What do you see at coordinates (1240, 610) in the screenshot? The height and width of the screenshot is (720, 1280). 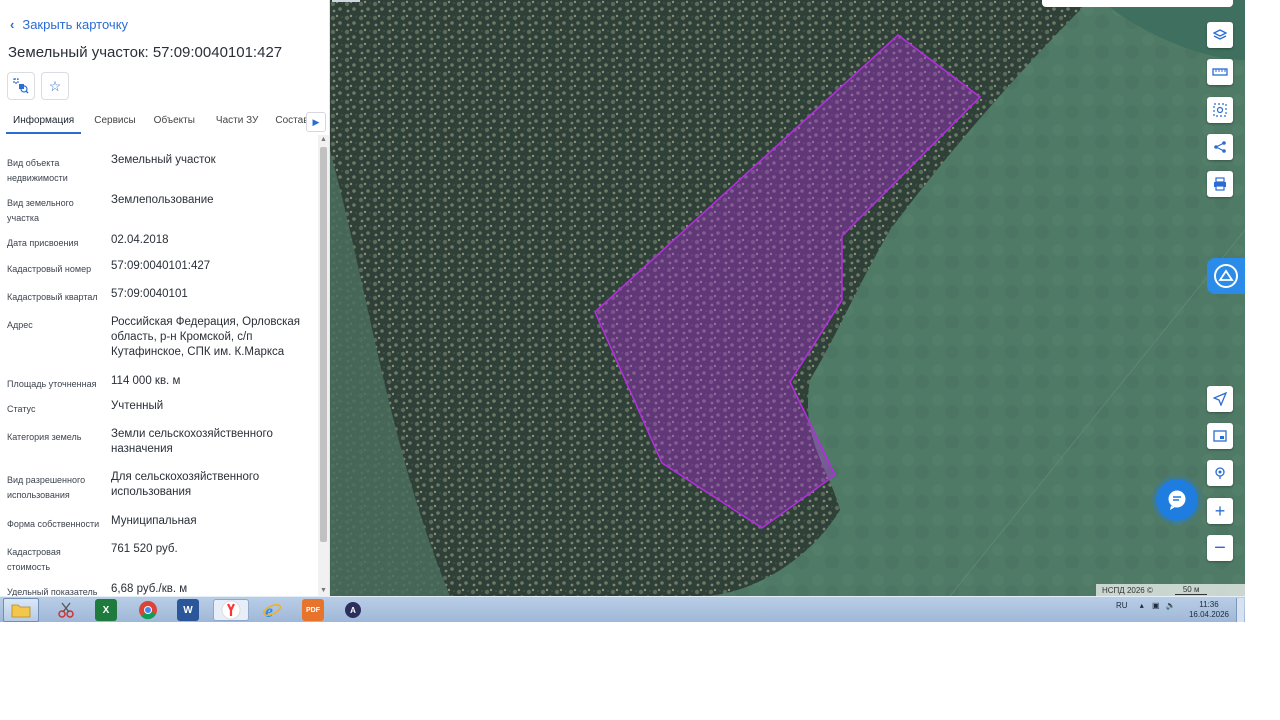 I see `show-desktop-button` at bounding box center [1240, 610].